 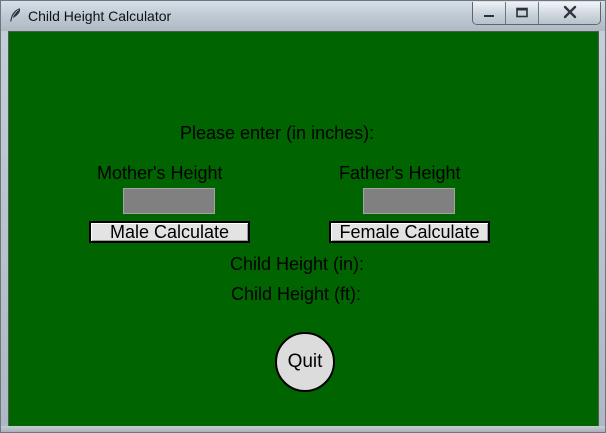 I want to click on minimize-button, so click(x=489, y=13).